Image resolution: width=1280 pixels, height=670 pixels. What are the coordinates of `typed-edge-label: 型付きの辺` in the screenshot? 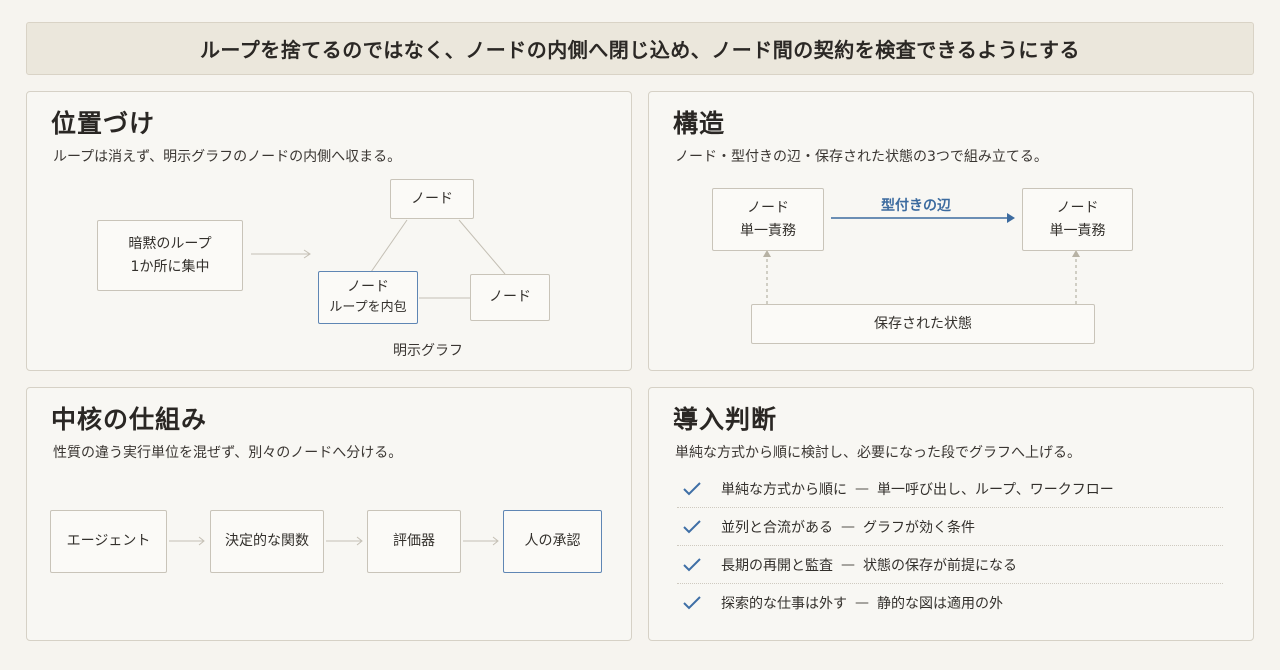 It's located at (916, 206).